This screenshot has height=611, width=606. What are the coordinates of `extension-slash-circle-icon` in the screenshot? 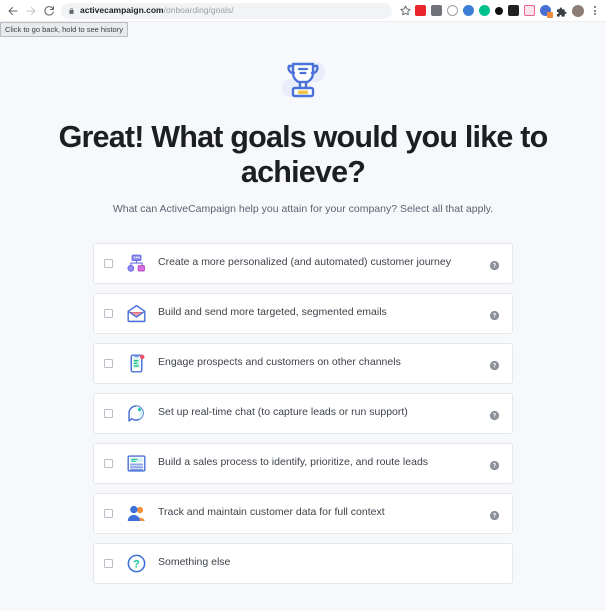 It's located at (452, 10).